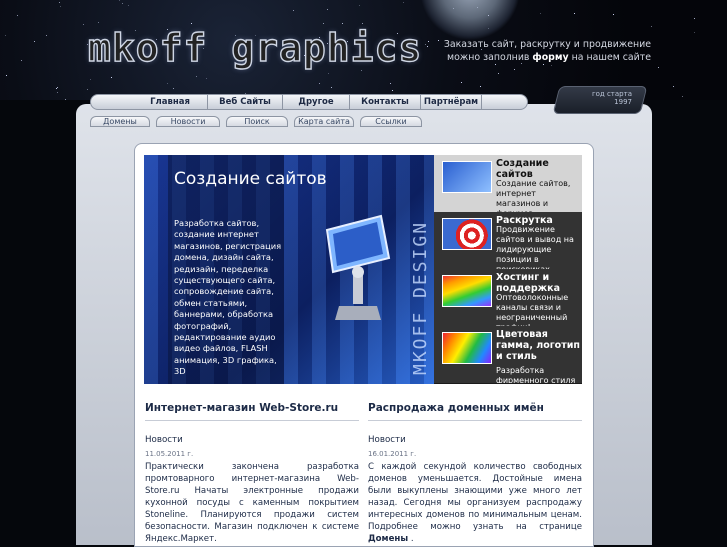 The width and height of the screenshot is (727, 547). What do you see at coordinates (451, 102) in the screenshot?
I see `nav-partners: Партнёрам` at bounding box center [451, 102].